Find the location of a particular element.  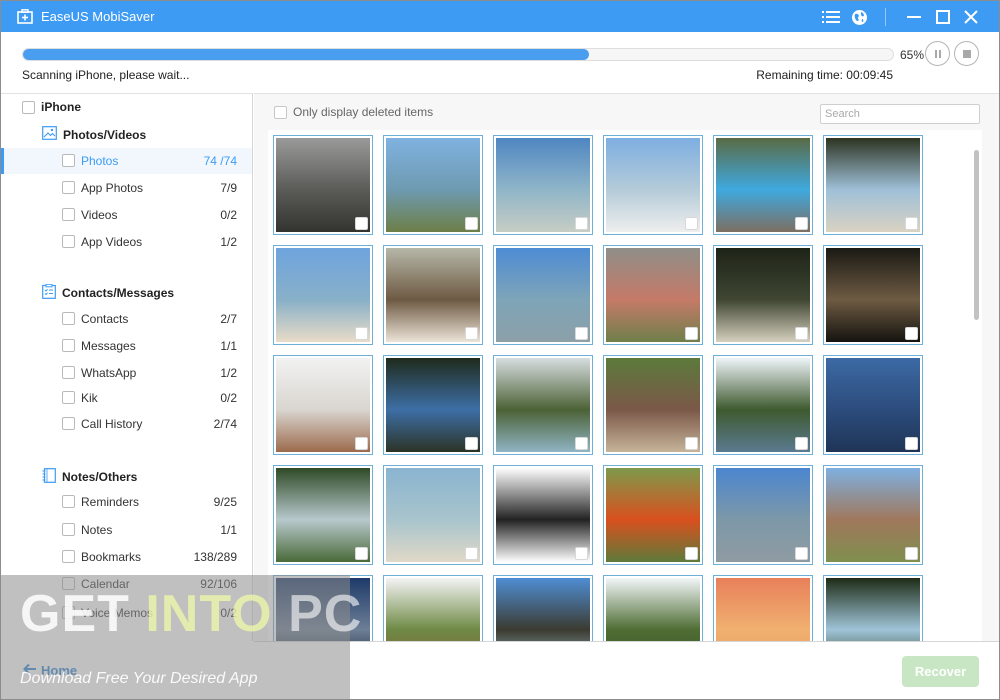

sidebar-item-messages: Messages 1/1 is located at coordinates (126, 346).